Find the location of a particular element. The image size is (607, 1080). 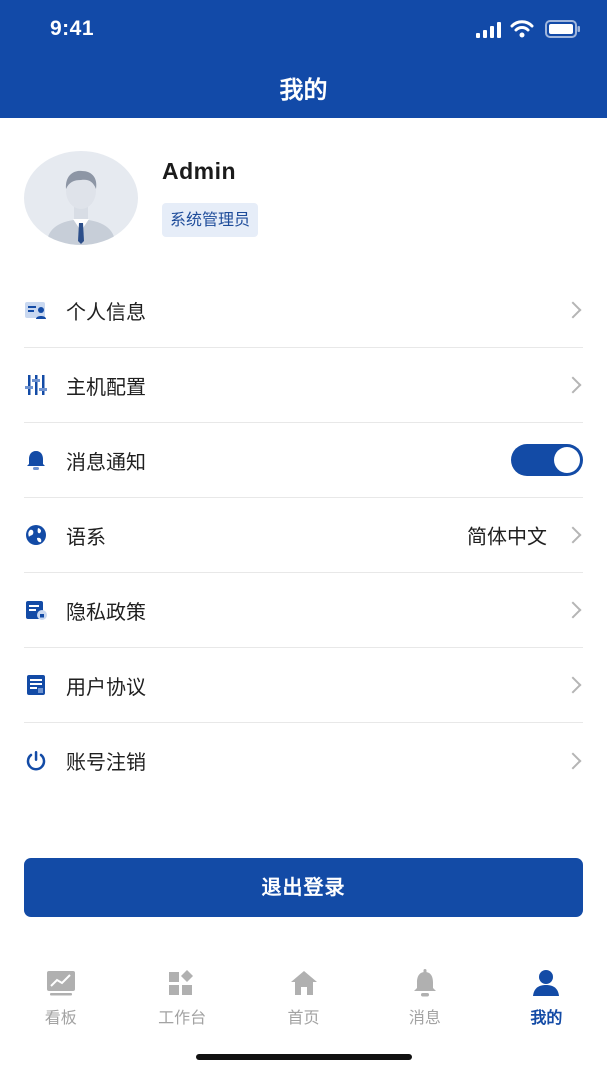

agreement-doc-icon is located at coordinates (36, 685).